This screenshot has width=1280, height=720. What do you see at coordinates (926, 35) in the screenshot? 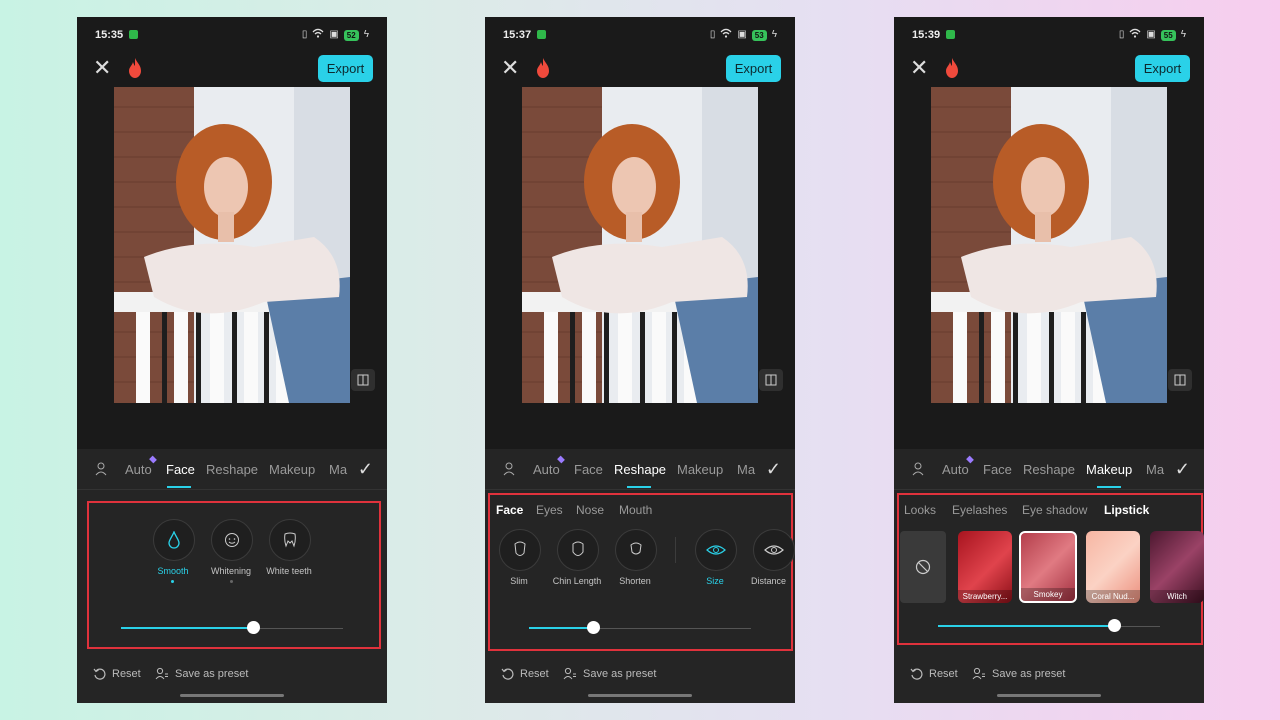
I see `status-time: 15:39` at bounding box center [926, 35].